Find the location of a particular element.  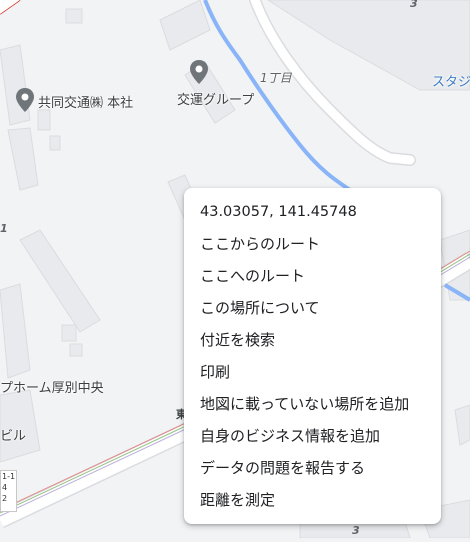

station-label: スタジ is located at coordinates (451, 80).